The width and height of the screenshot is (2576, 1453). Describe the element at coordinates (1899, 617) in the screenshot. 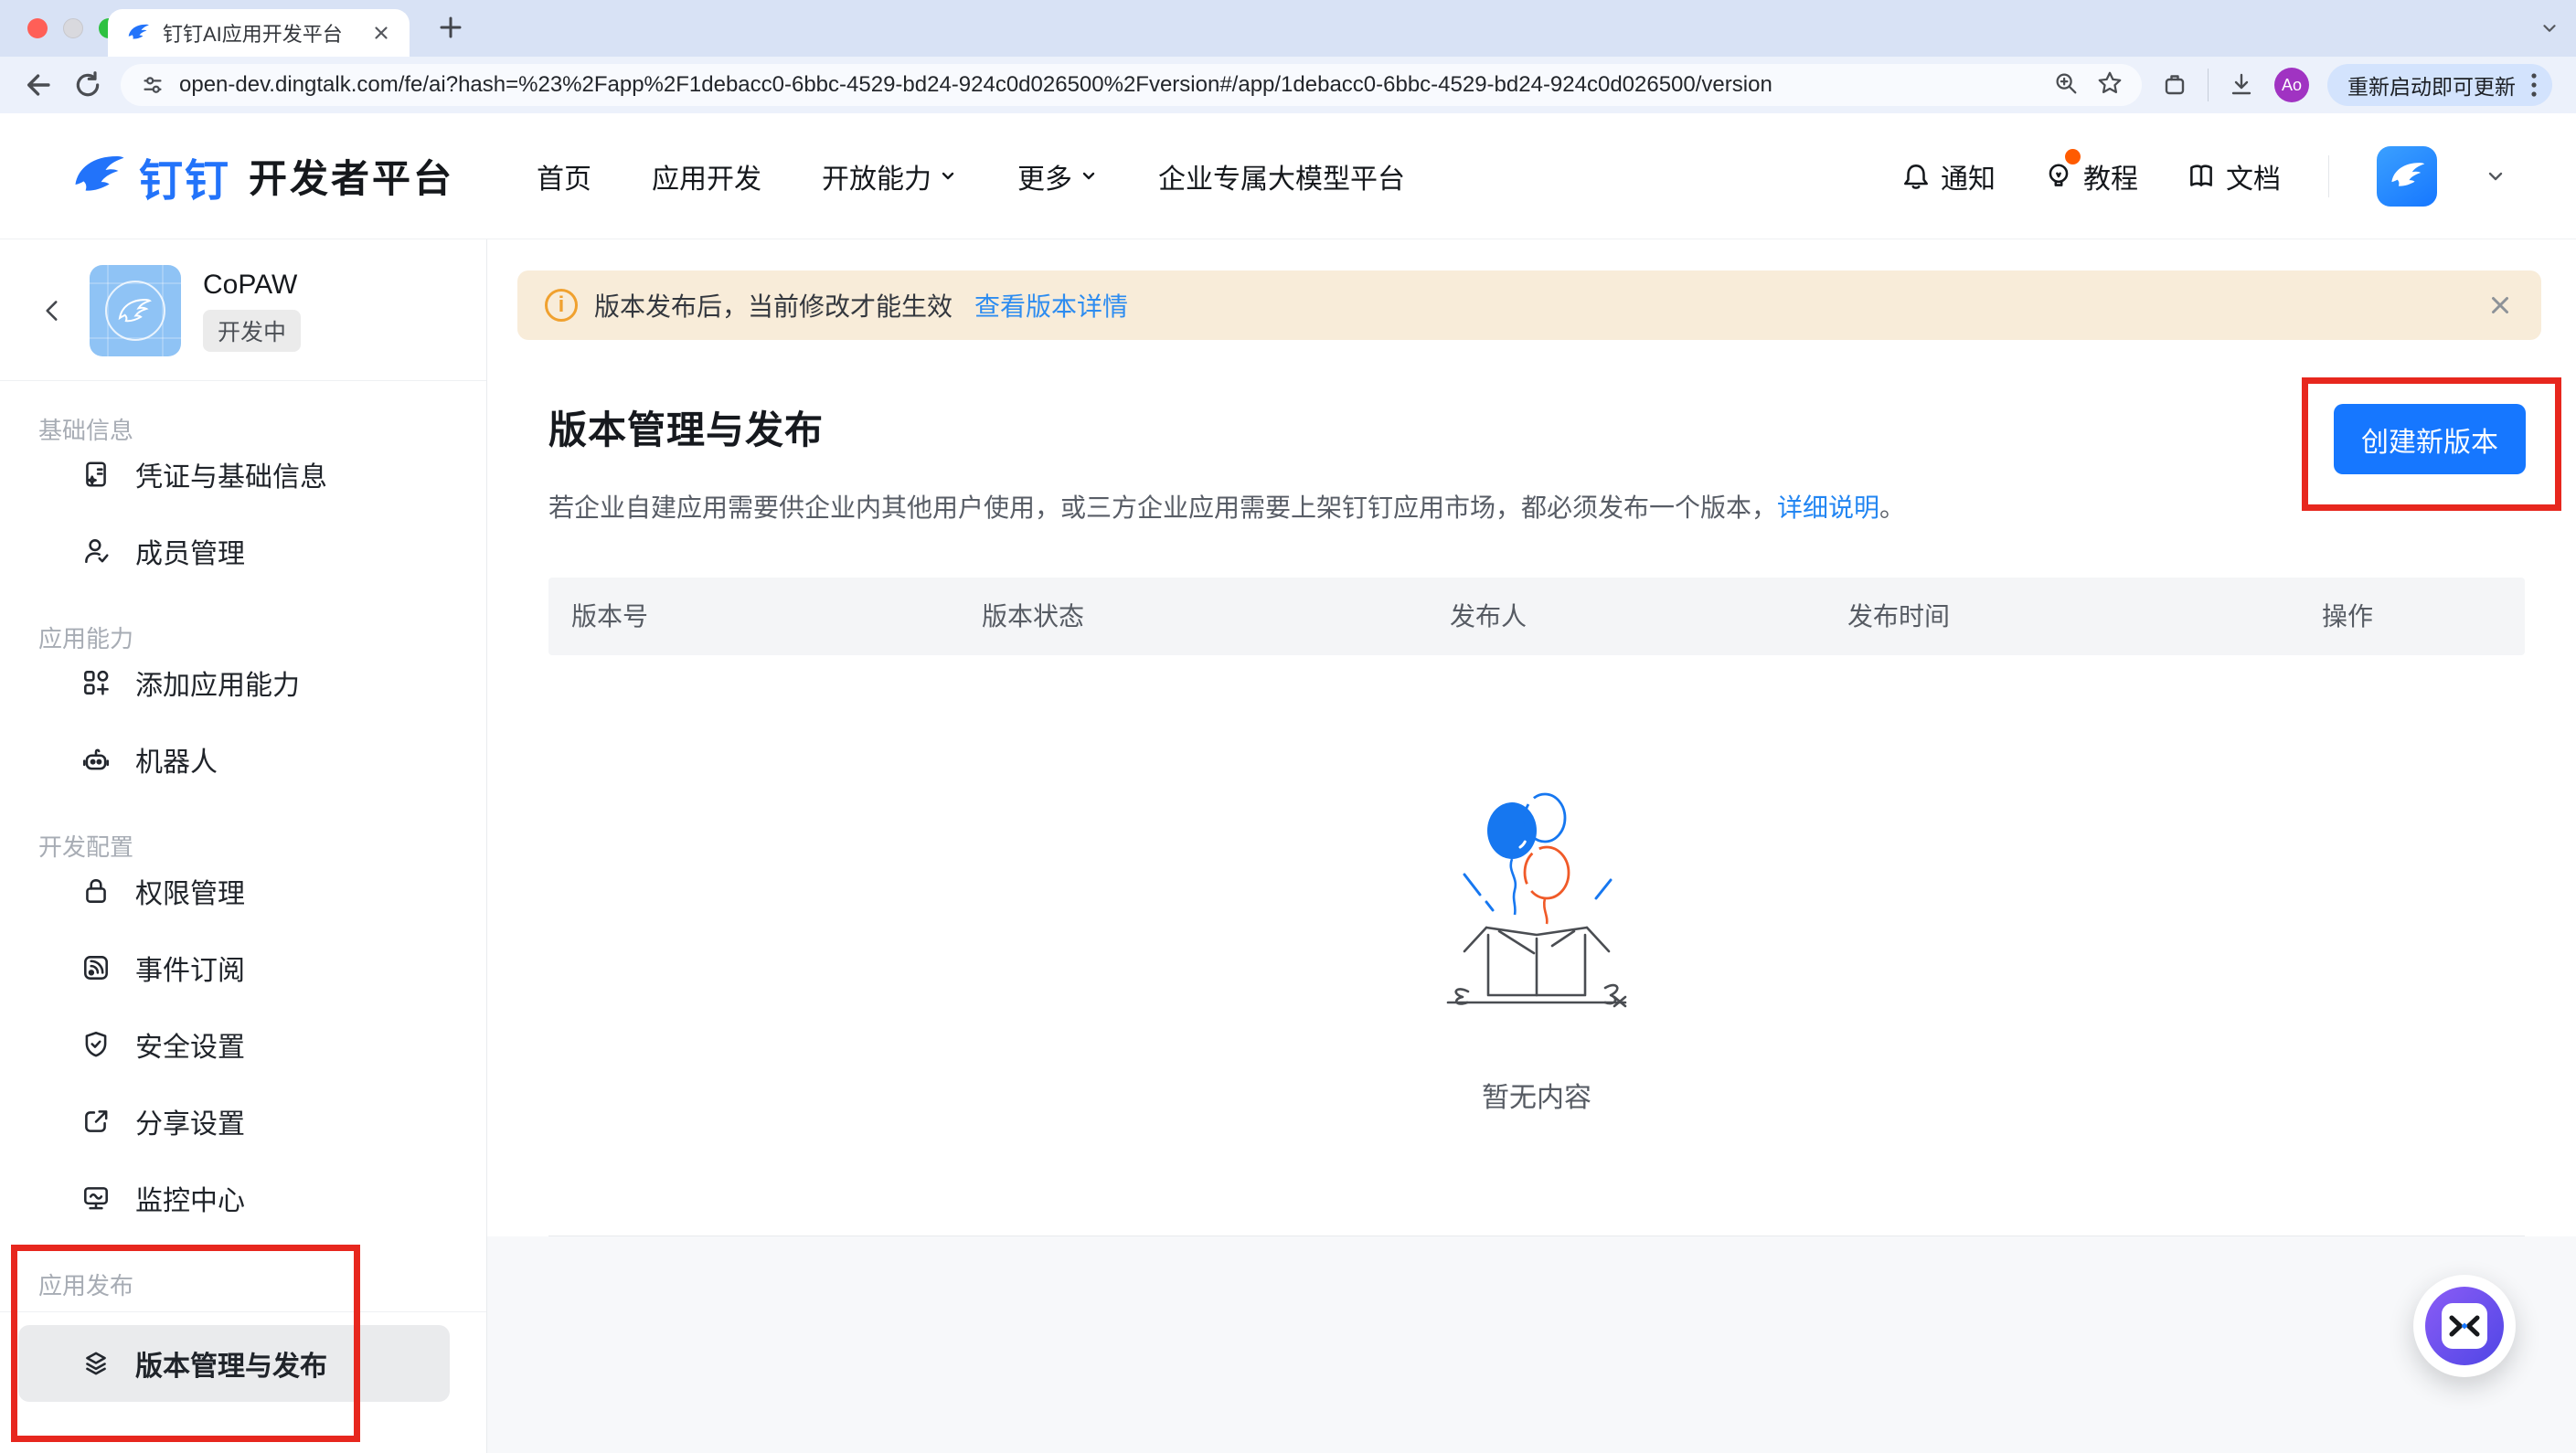

I see `col-publish-time: 发布时间` at that location.